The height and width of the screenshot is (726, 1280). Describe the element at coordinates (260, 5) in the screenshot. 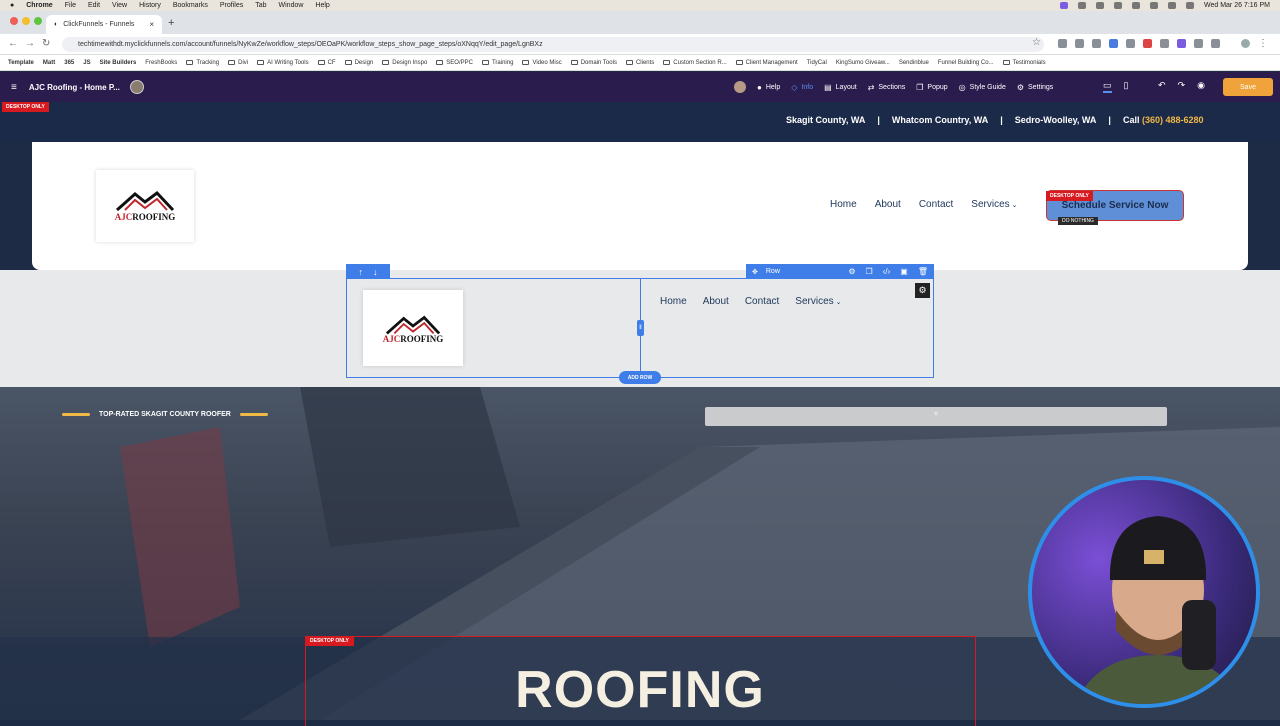

I see `menubar-item: Tab` at that location.